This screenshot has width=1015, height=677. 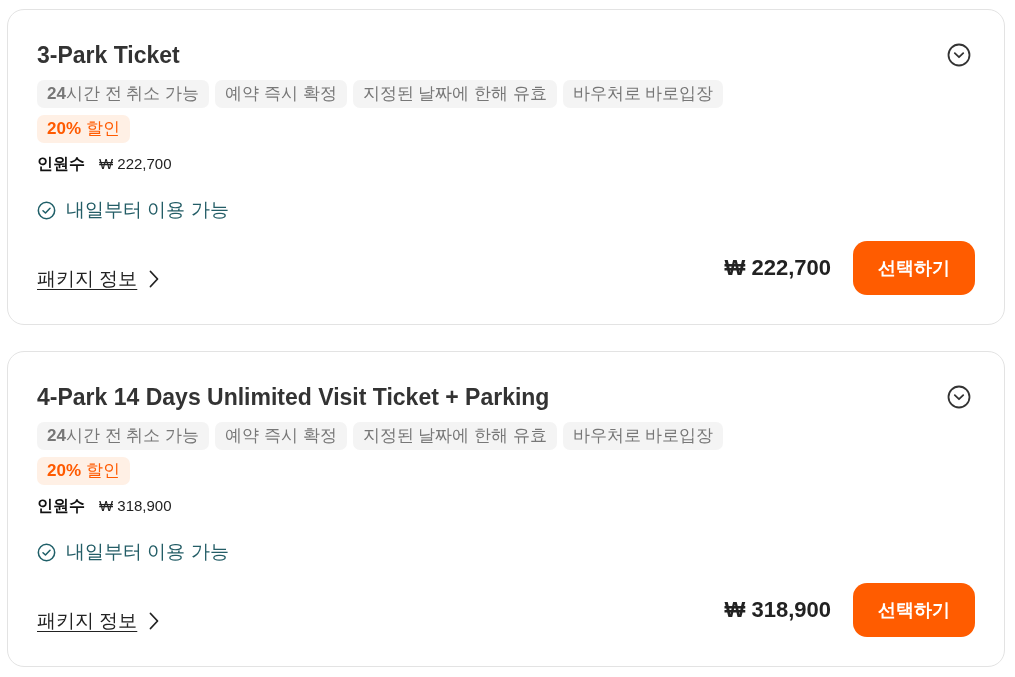 I want to click on headcount-price: ₩ 222,700, so click(x=135, y=163).